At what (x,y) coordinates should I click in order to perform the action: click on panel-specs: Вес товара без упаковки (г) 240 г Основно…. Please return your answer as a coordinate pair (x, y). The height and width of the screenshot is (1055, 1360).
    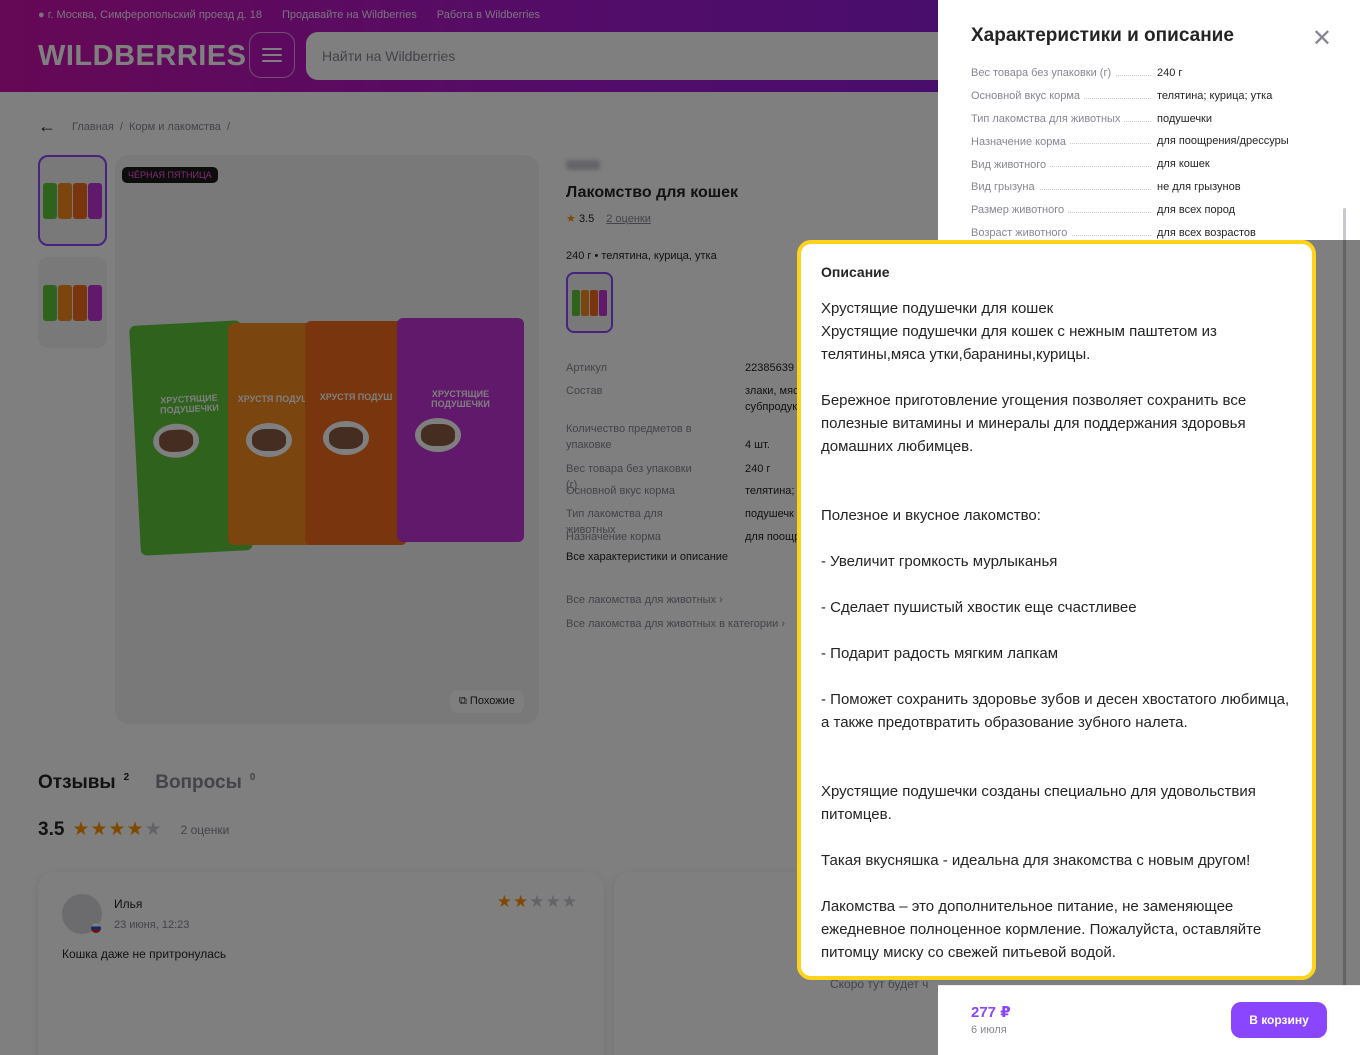
    Looking at the image, I should click on (1141, 153).